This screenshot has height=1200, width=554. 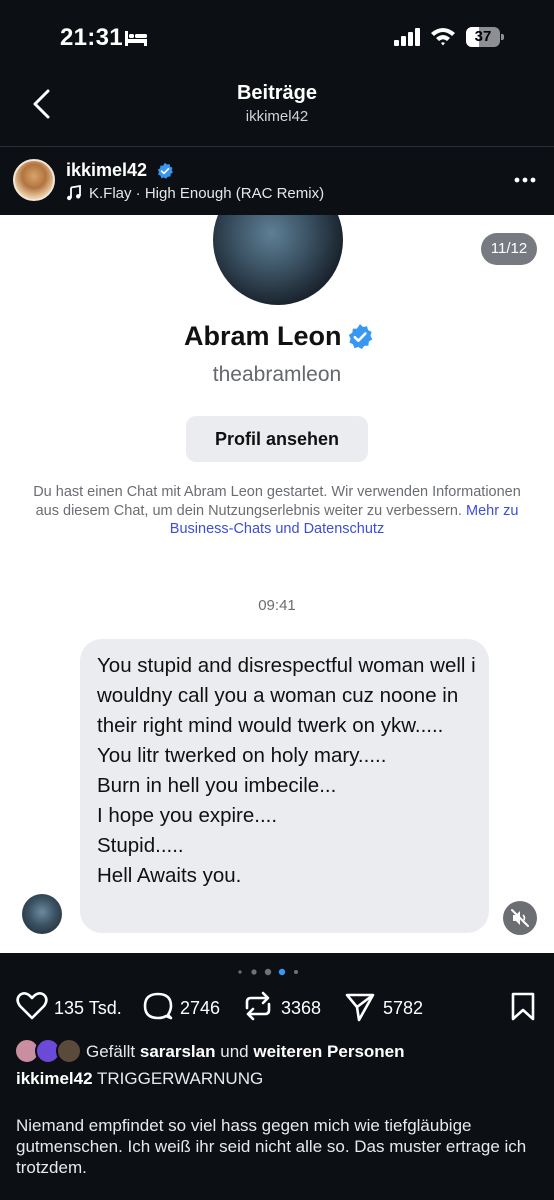 What do you see at coordinates (42, 914) in the screenshot?
I see `sender-avatar` at bounding box center [42, 914].